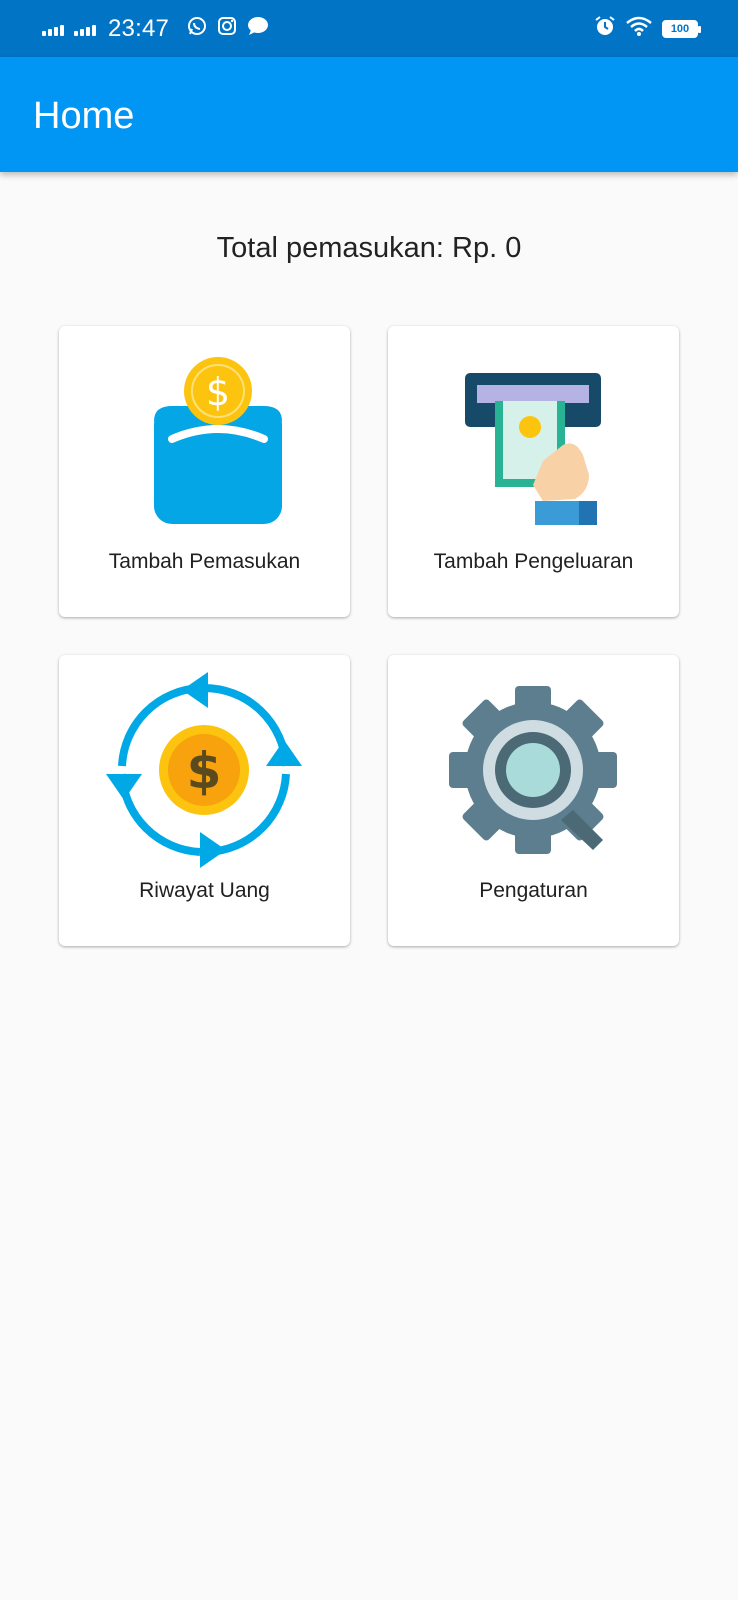 The width and height of the screenshot is (738, 1600). I want to click on status-bar-left: 23:47, so click(155, 28).